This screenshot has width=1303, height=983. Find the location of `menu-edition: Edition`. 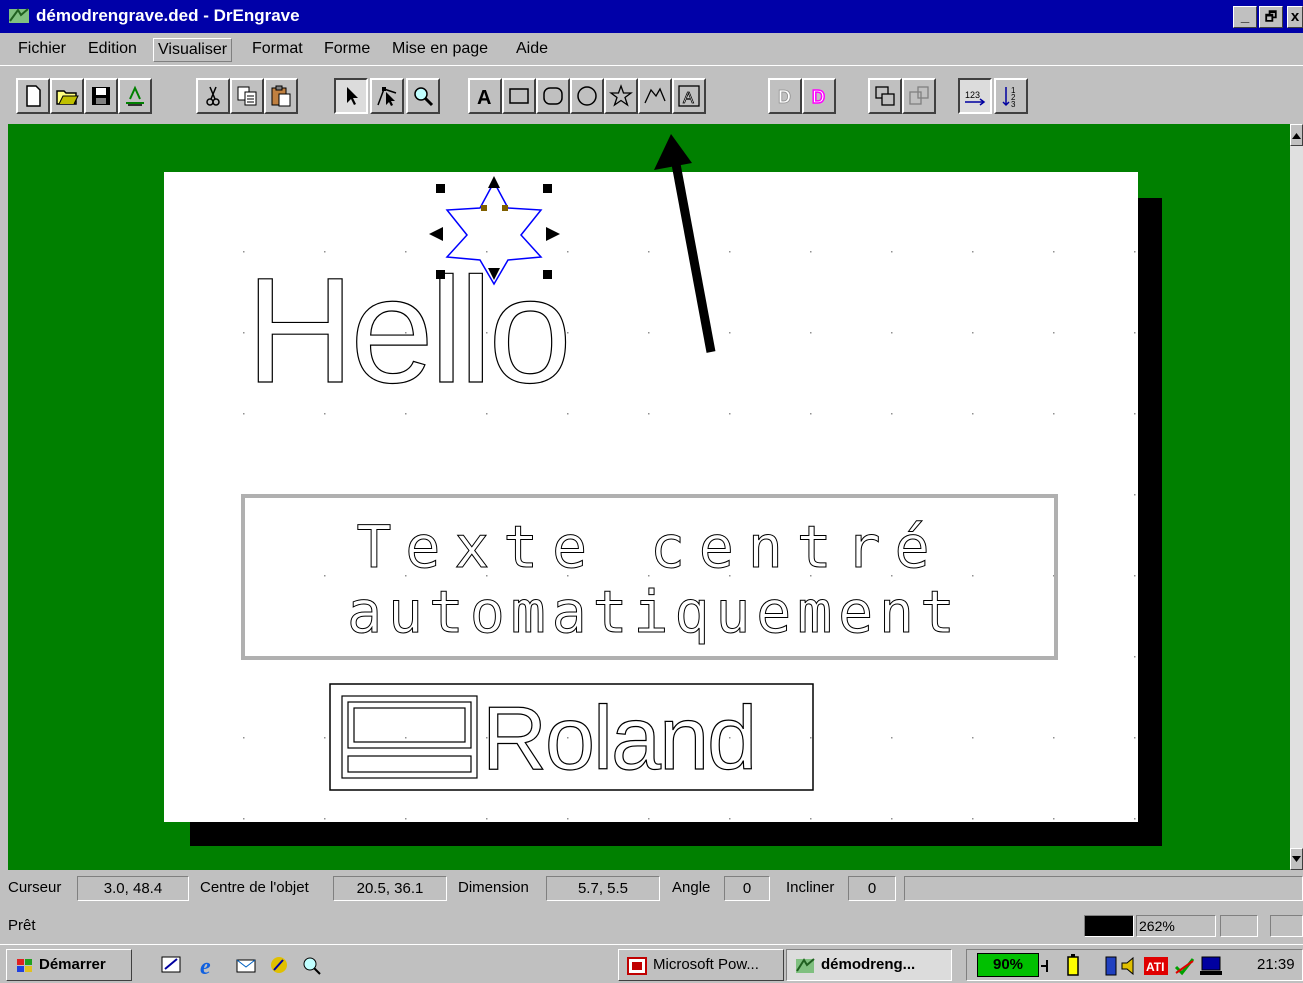

menu-edition: Edition is located at coordinates (112, 49).